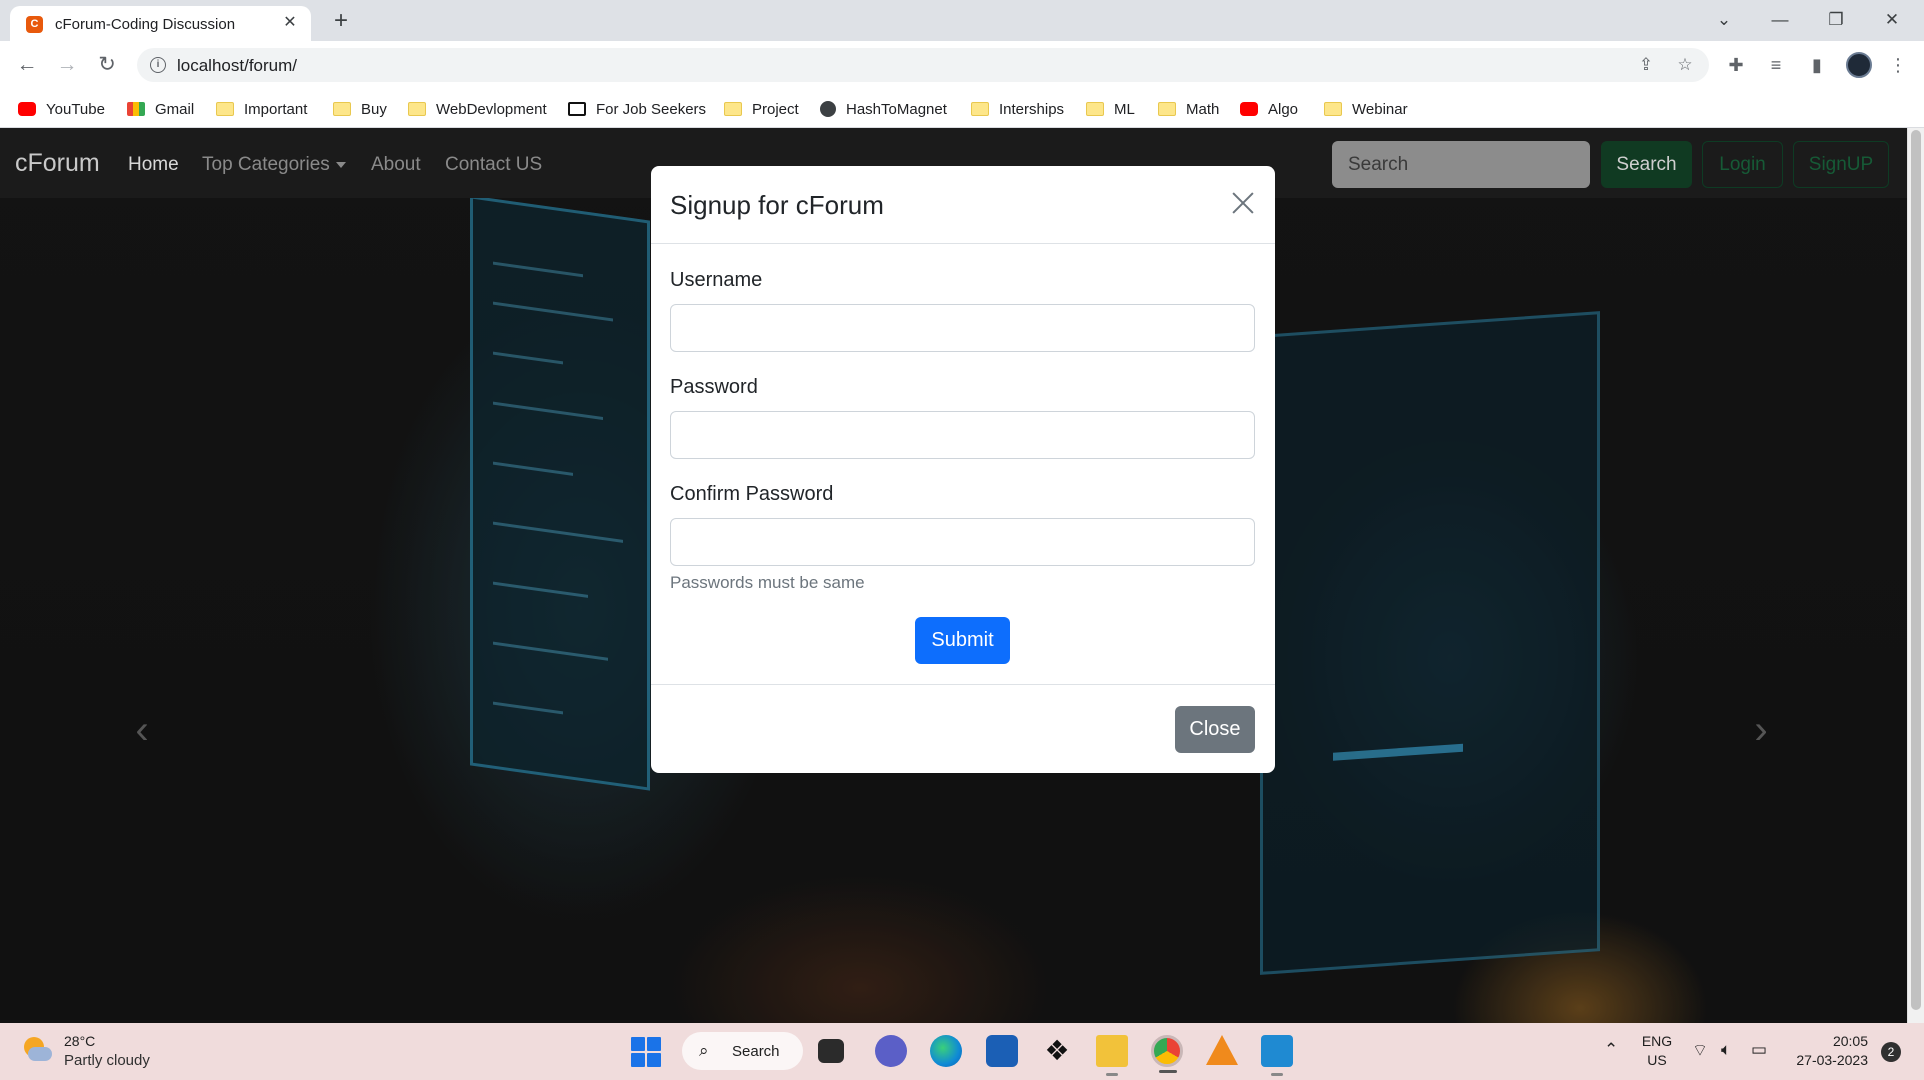 This screenshot has width=1924, height=1080. I want to click on modal-header: Signup for cForum, so click(963, 205).